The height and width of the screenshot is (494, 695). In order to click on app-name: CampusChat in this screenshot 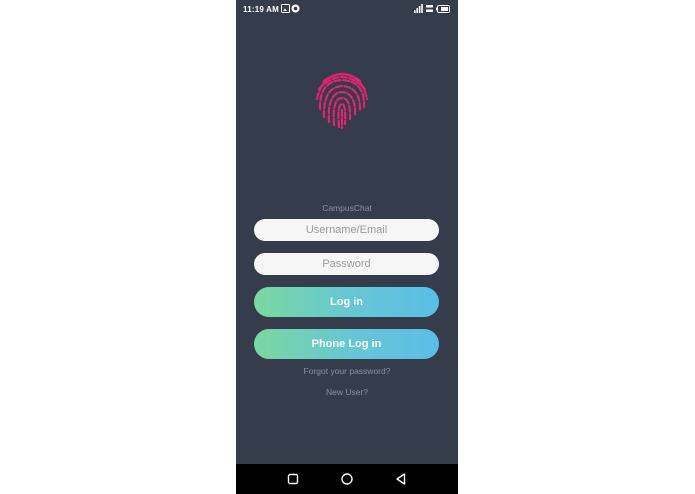, I will do `click(347, 208)`.